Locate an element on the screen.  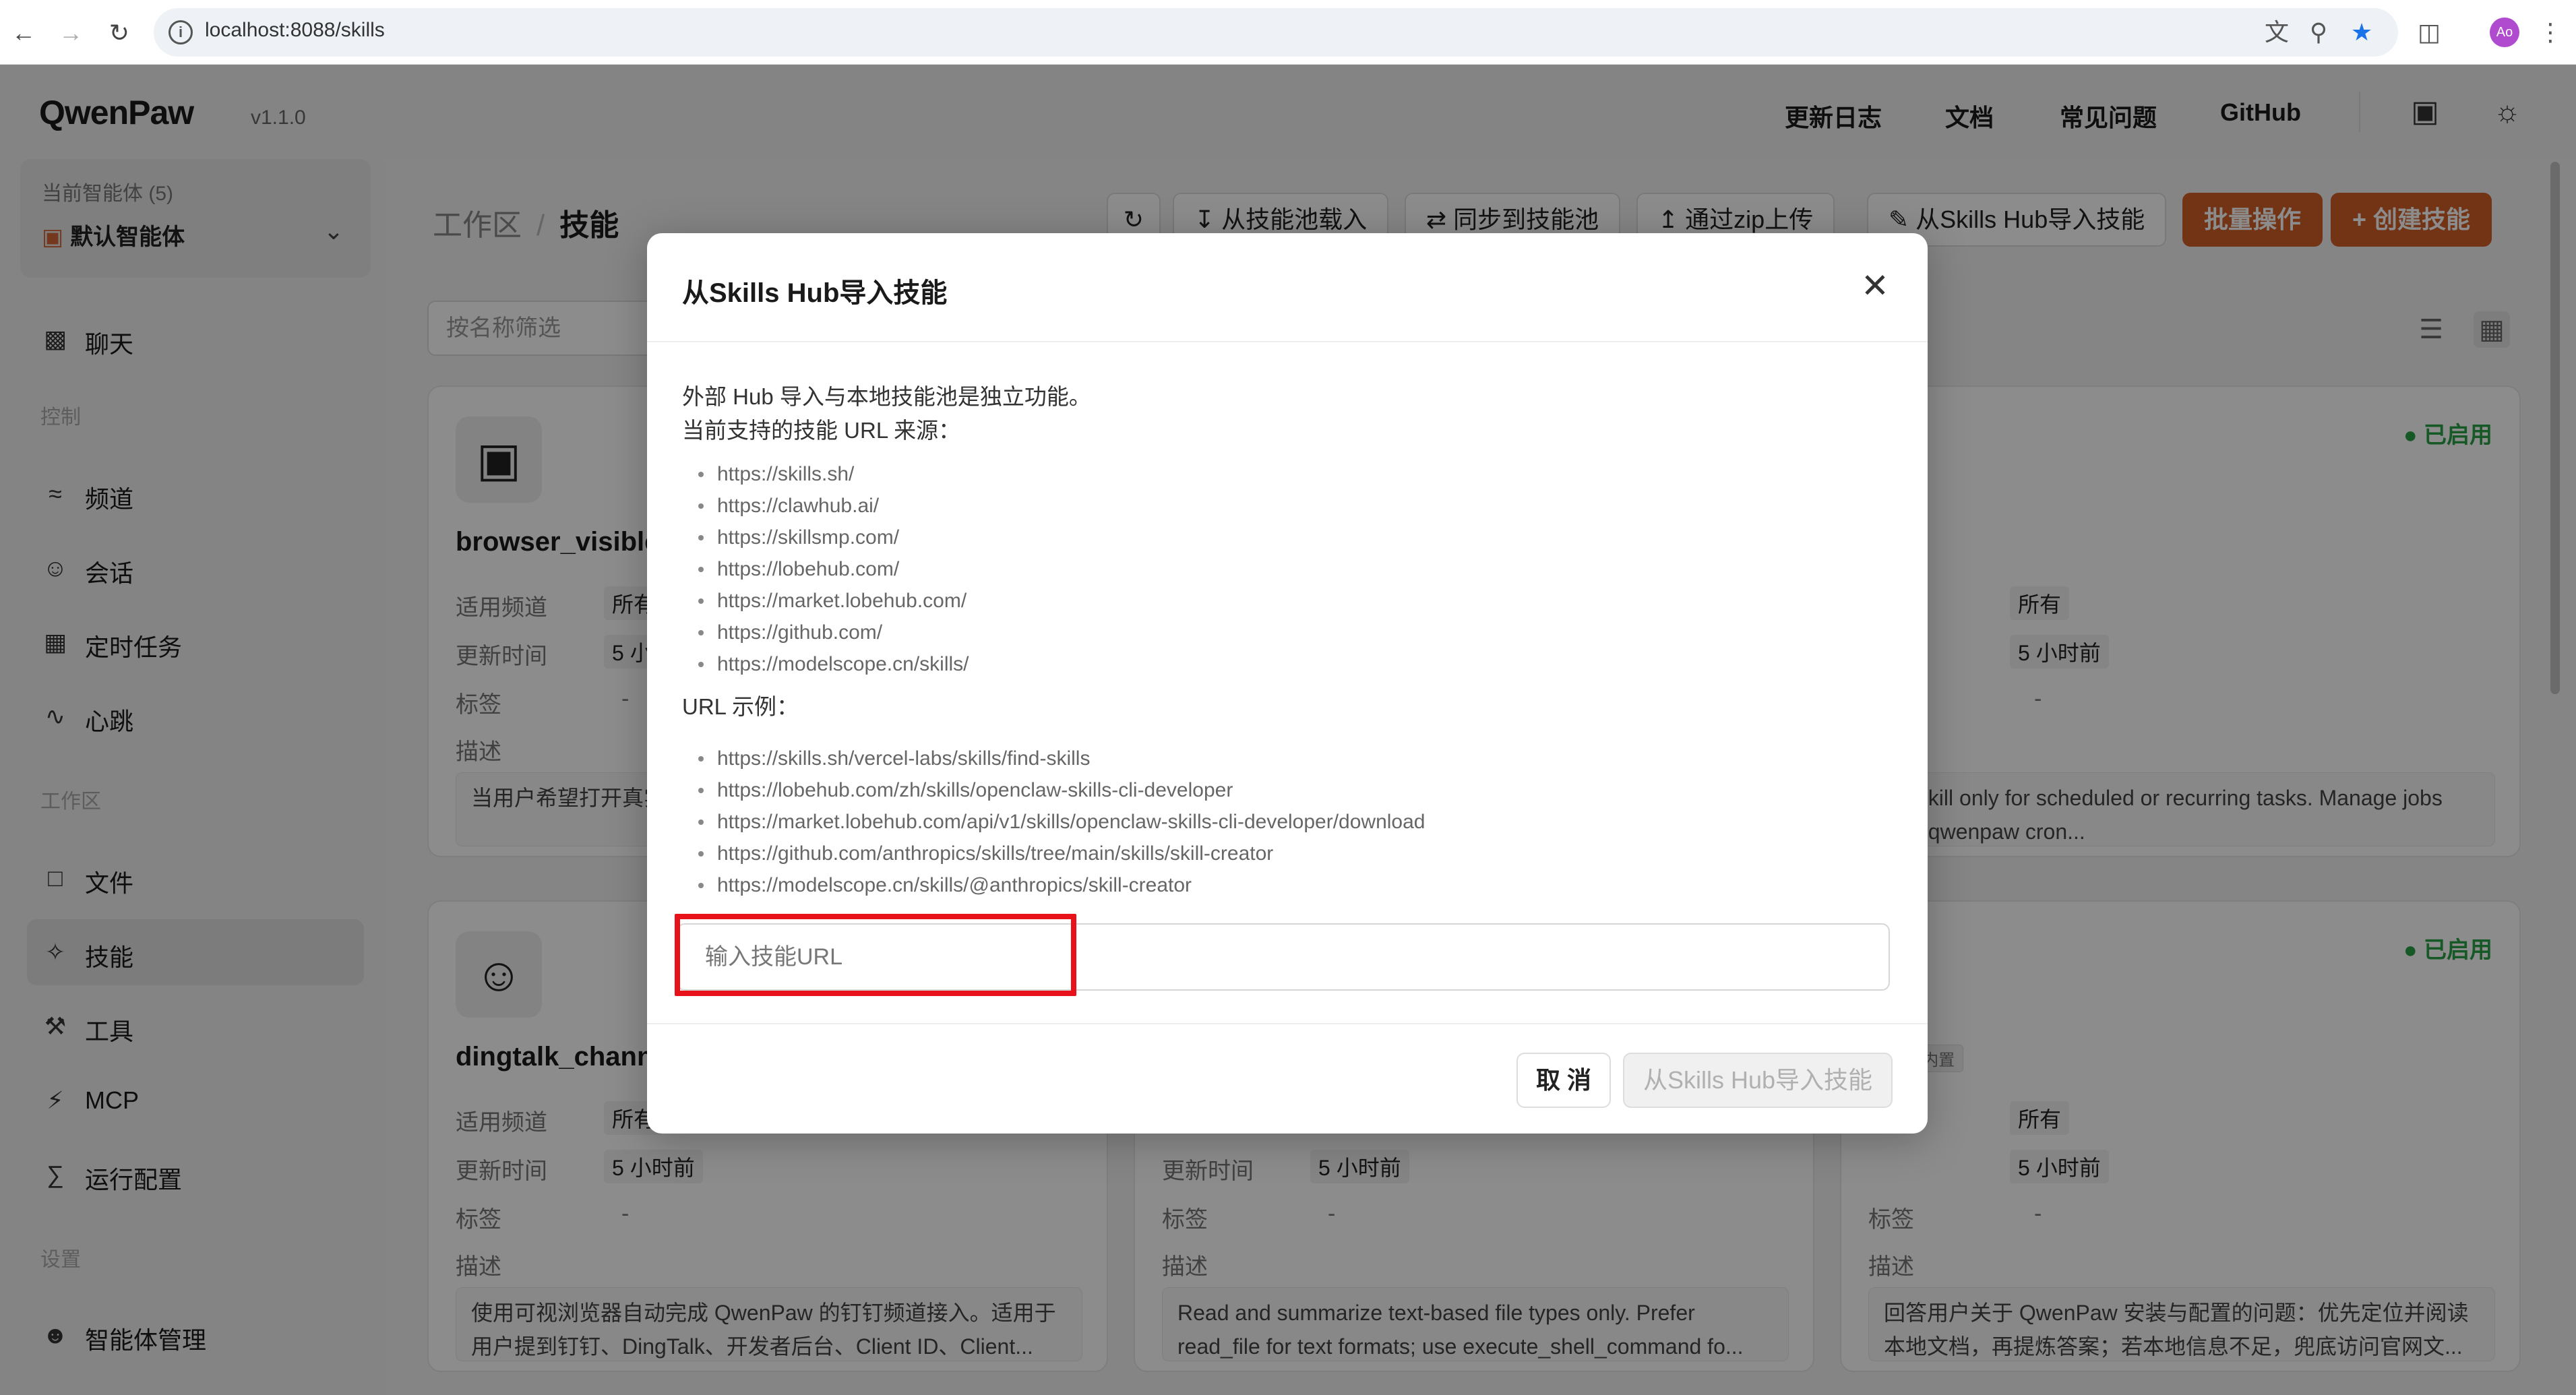
bookmark-star-icon: ★ is located at coordinates (2362, 32).